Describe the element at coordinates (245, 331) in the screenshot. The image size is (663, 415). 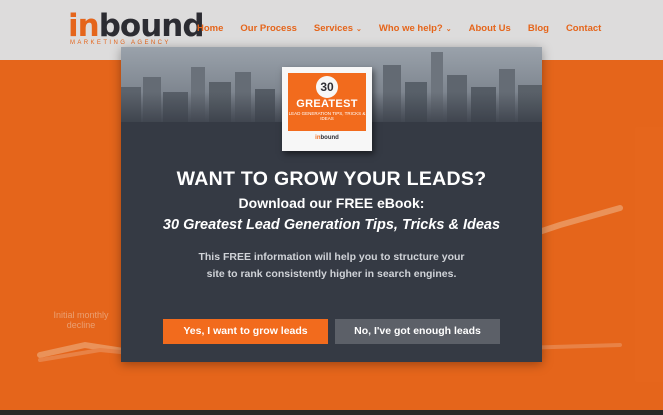
I see `accept-button: Yes, I want to grow leads` at that location.